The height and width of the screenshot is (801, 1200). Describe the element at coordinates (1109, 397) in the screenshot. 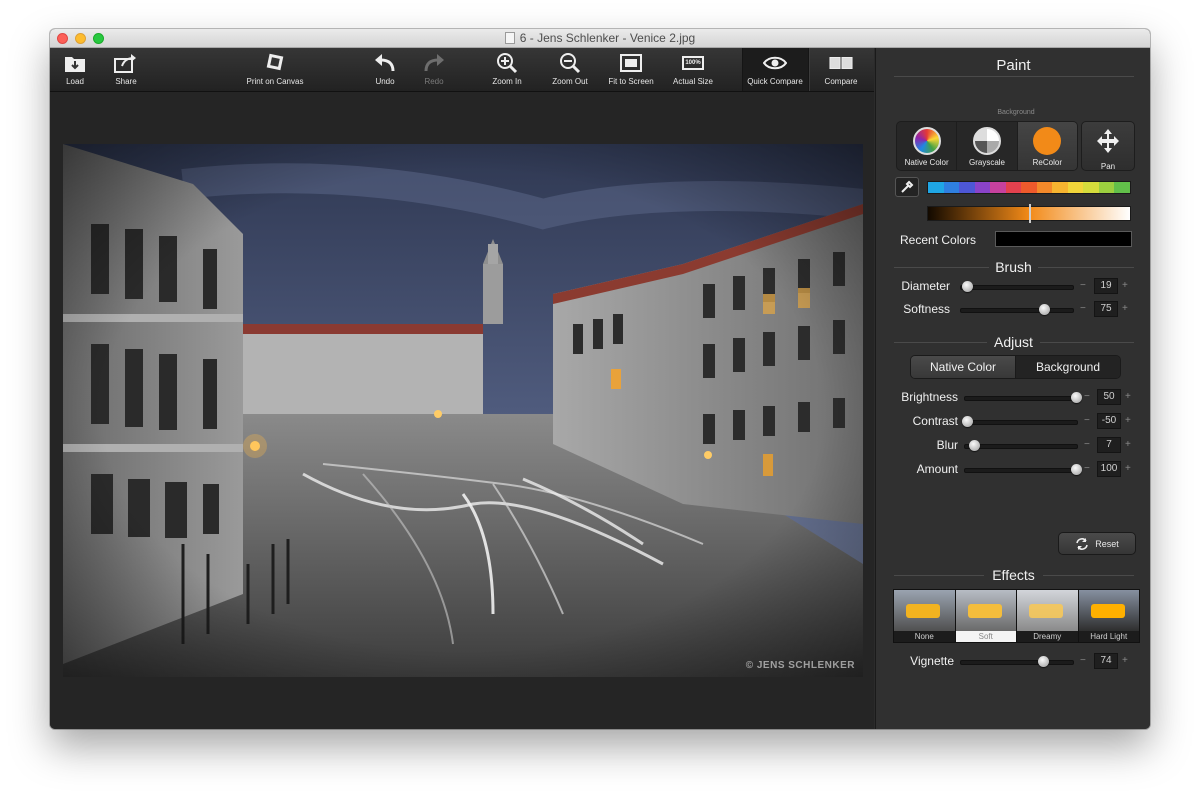

I see `brightness-value: 50` at that location.